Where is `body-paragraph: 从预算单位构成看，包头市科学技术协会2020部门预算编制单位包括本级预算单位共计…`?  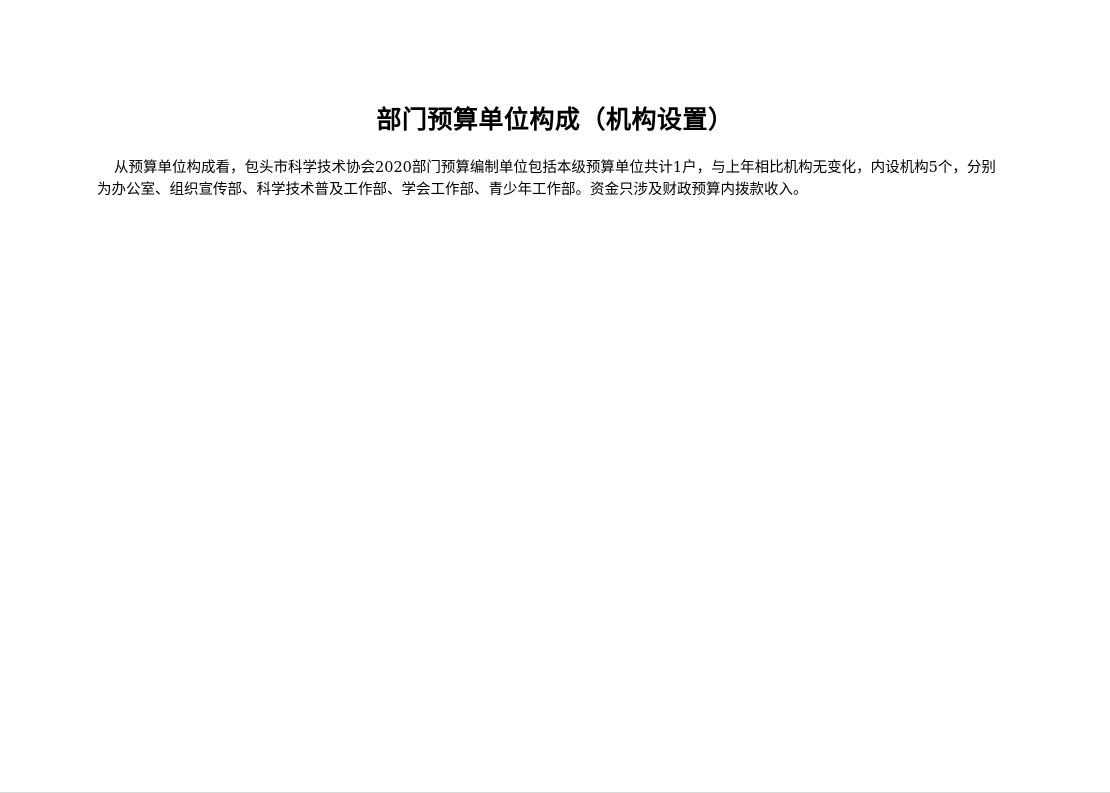
body-paragraph: 从预算单位构成看，包头市科学技术协会2020部门预算编制单位包括本级预算单位共计… is located at coordinates (546, 179).